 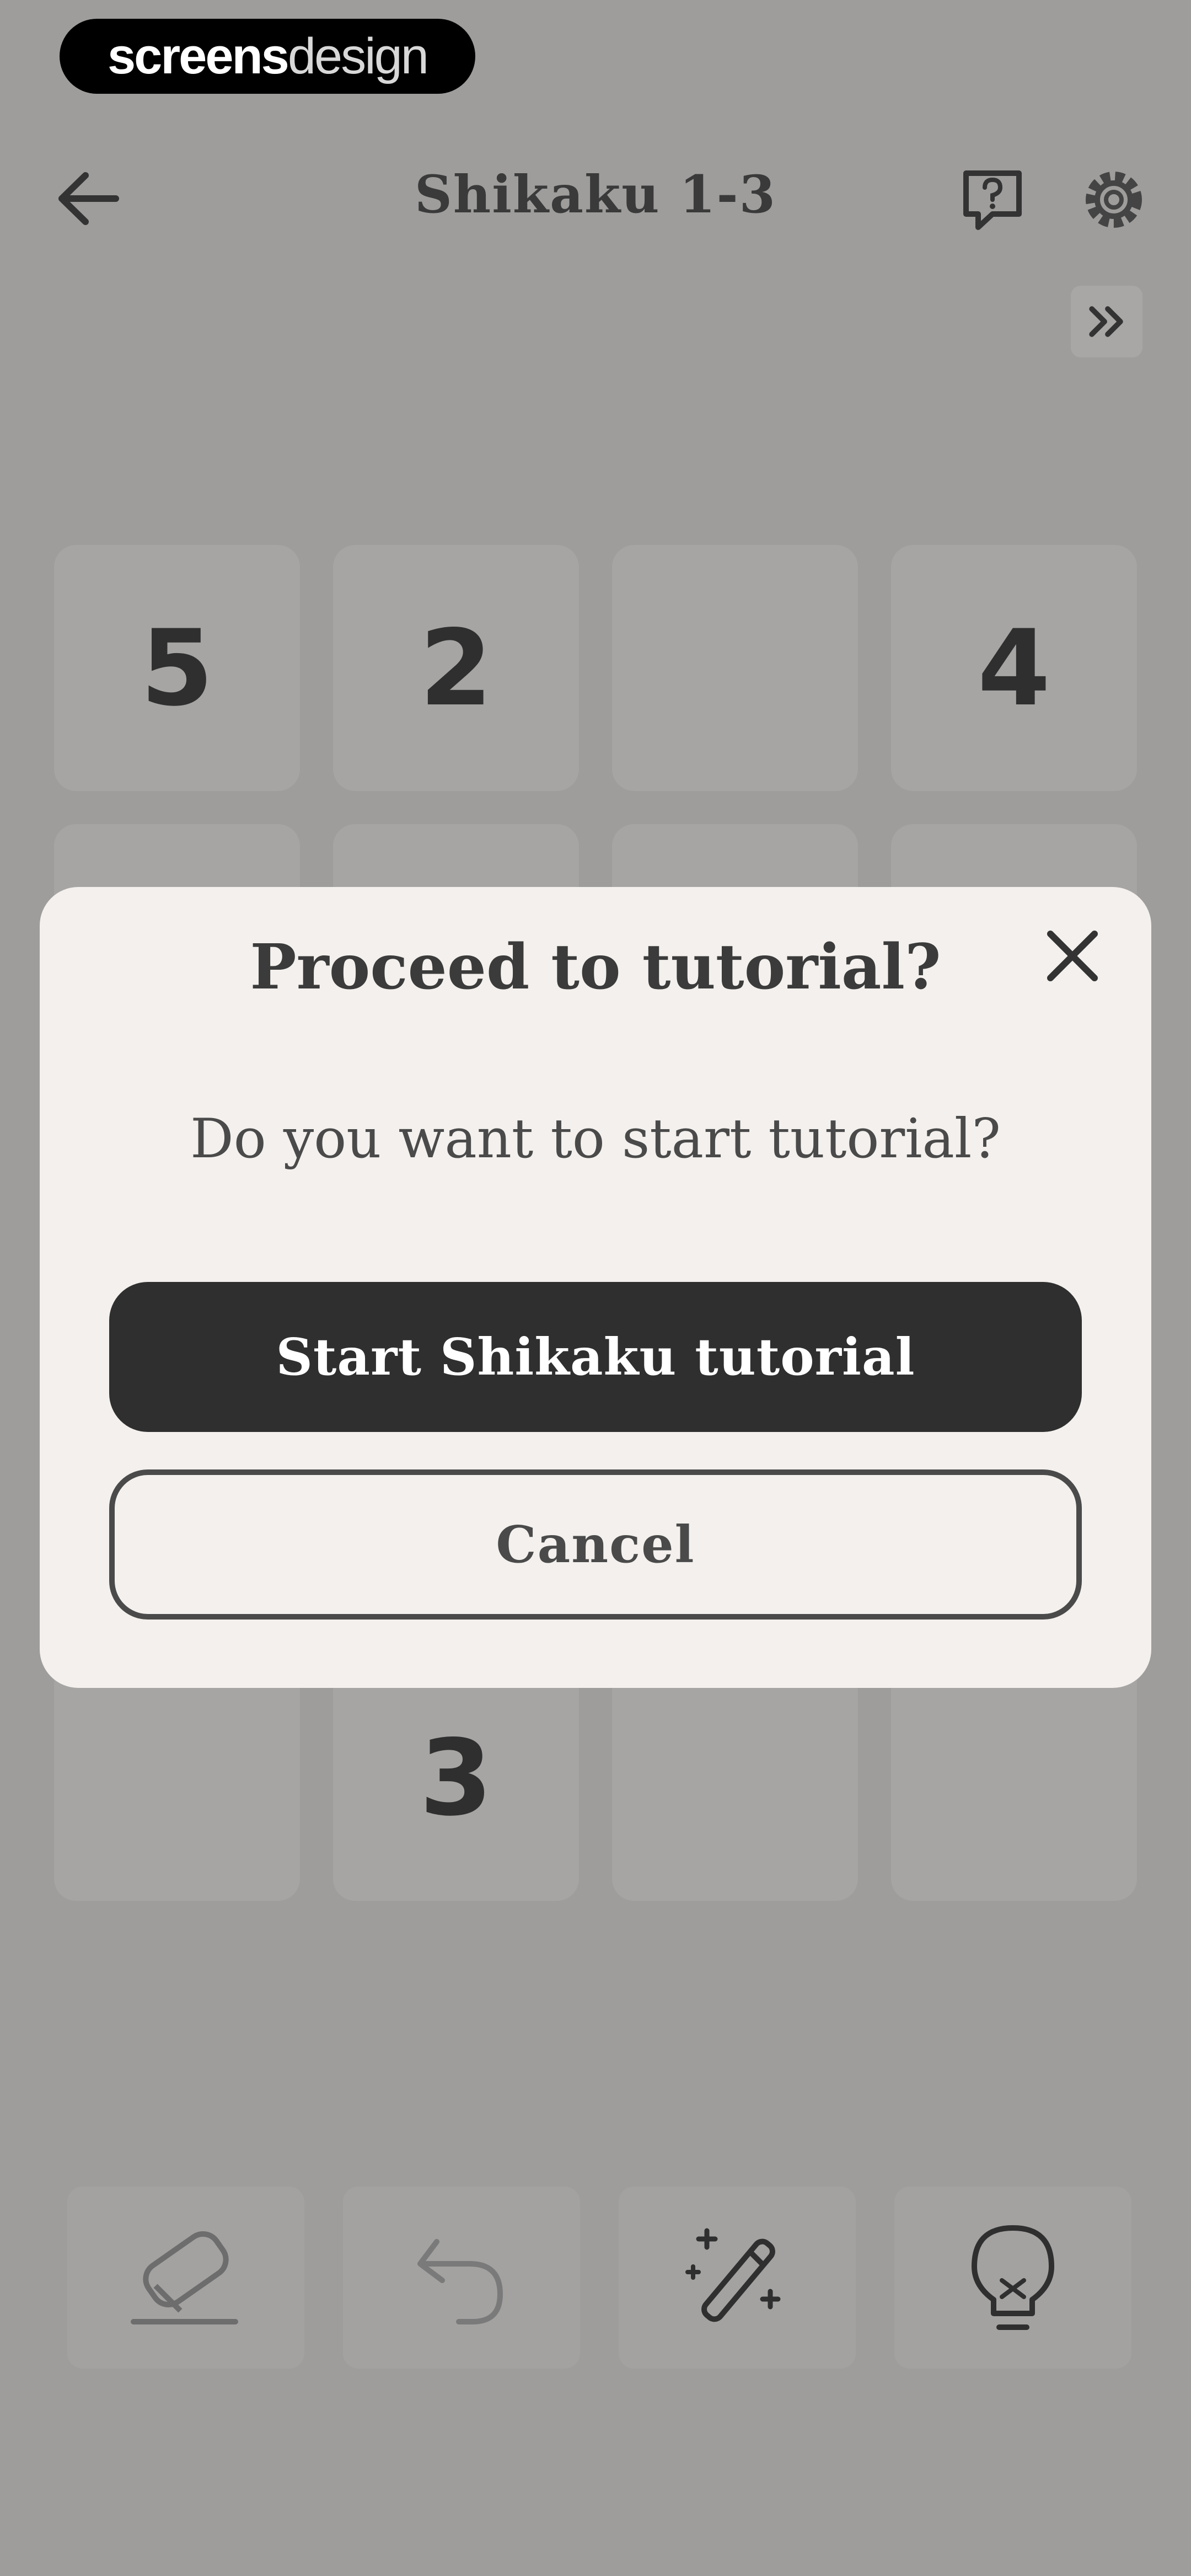 I want to click on watermark-bold: screens, so click(x=198, y=56).